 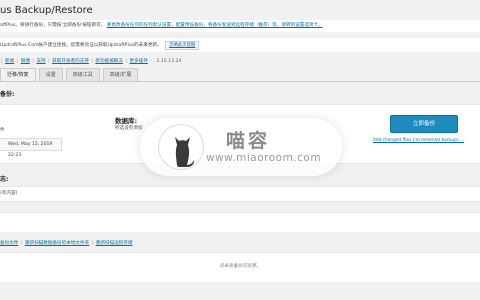 I want to click on watermark: 喵容 www.miaoroom.com, so click(x=241, y=147).